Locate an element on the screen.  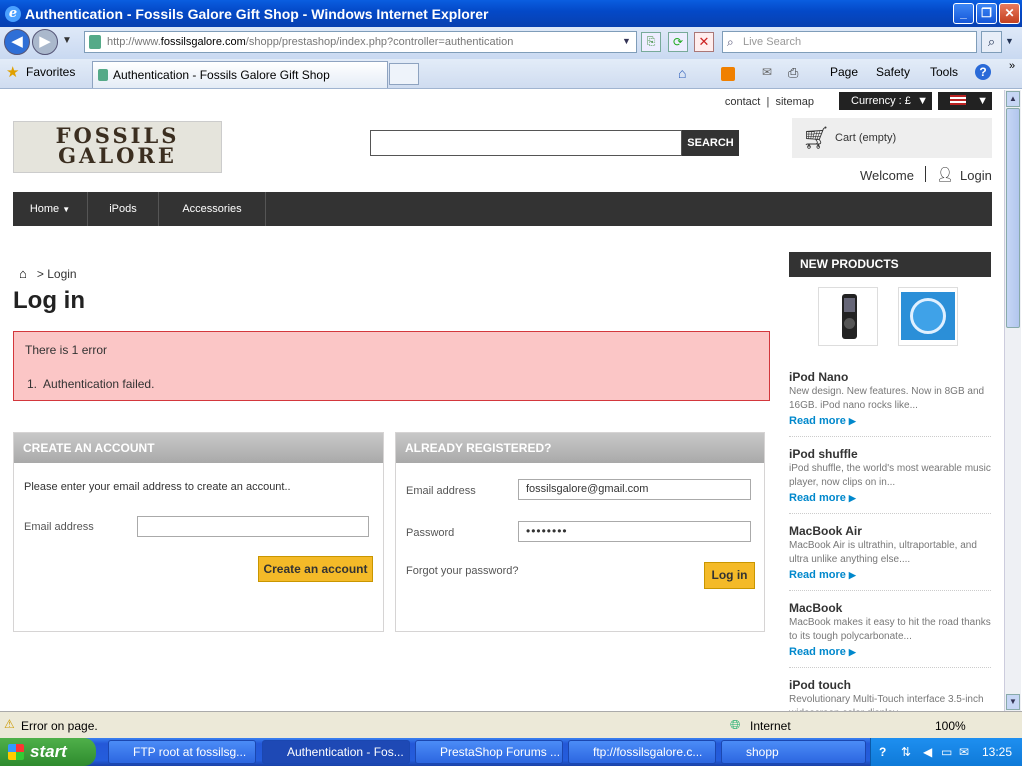
scroll-down-icon: ▼ is located at coordinates (1013, 702).